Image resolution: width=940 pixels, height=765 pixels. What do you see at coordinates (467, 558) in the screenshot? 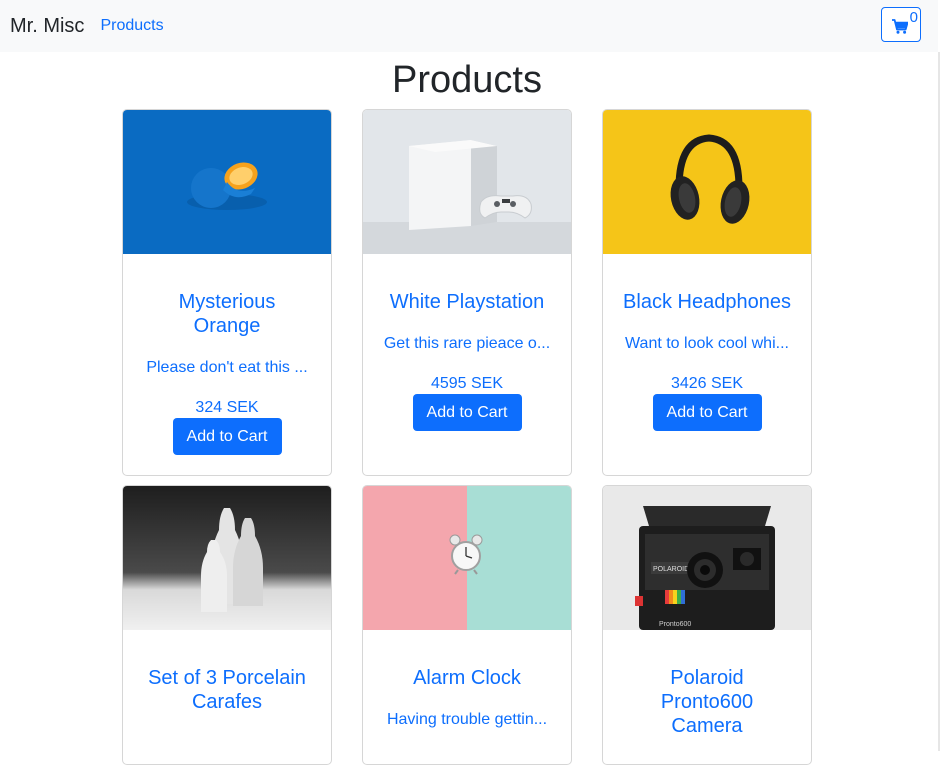
I see `product-image-alarm-clock` at bounding box center [467, 558].